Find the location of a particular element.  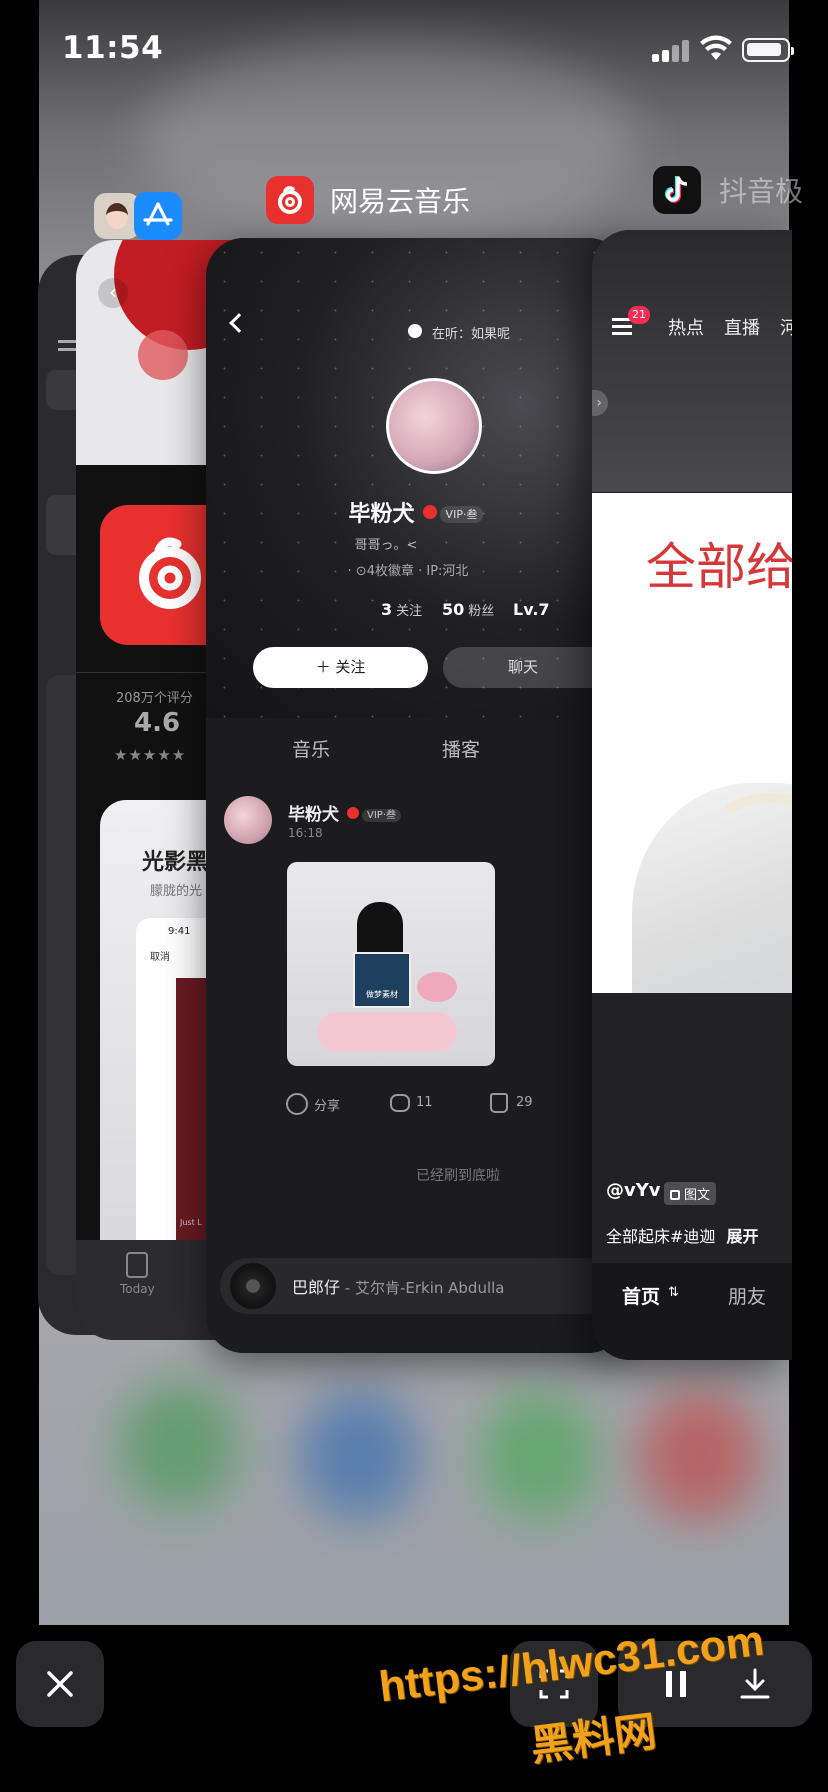

post-type-label: 图文 is located at coordinates (697, 1195).